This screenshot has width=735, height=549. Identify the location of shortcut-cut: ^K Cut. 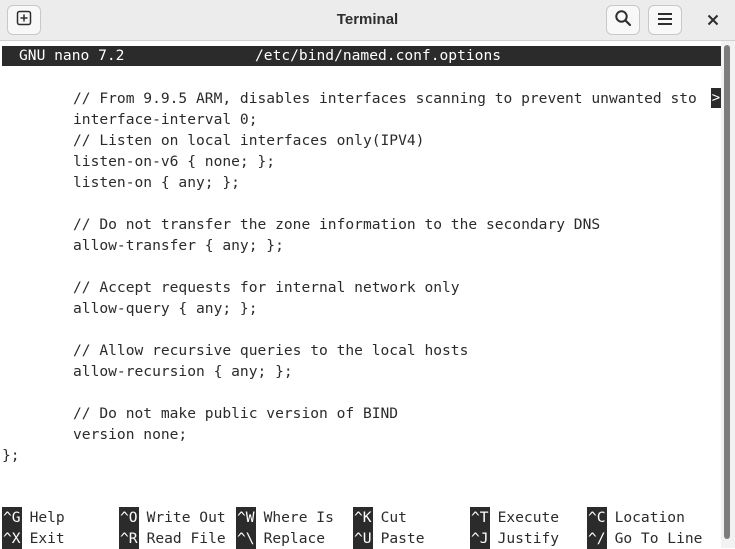
(380, 517).